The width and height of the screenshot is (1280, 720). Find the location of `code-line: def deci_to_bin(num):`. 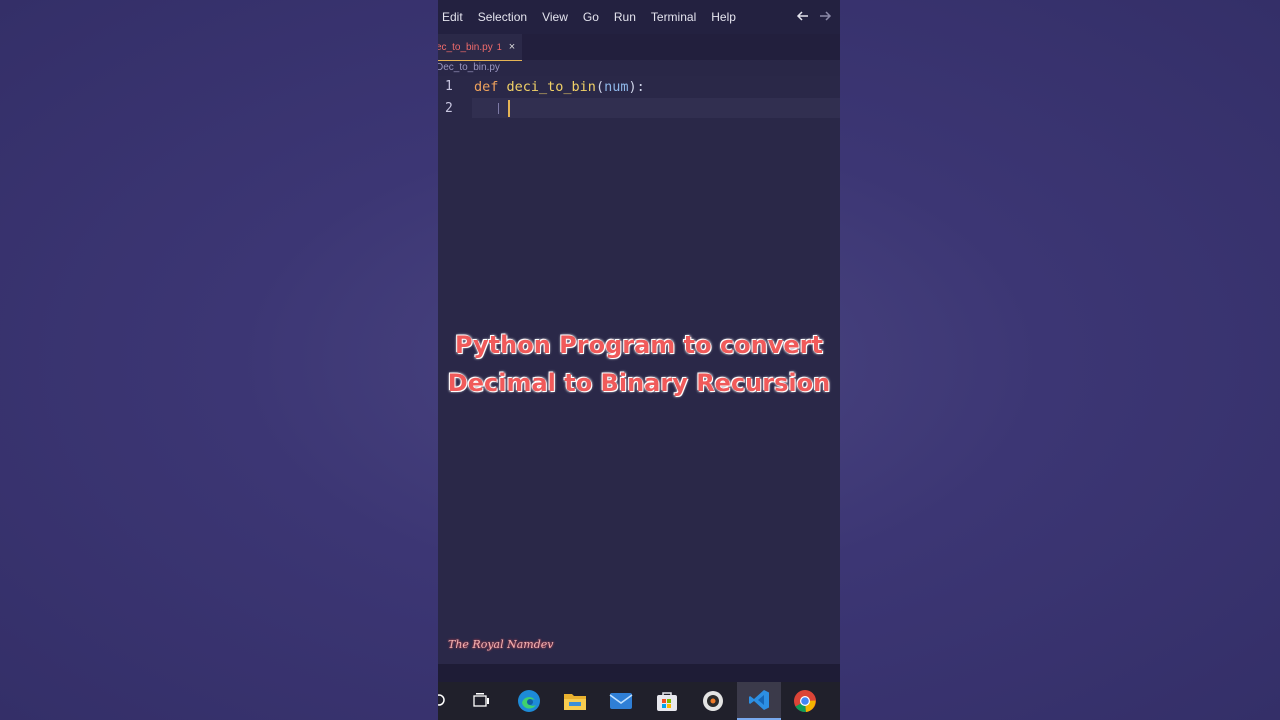

code-line: def deci_to_bin(num): is located at coordinates (559, 87).